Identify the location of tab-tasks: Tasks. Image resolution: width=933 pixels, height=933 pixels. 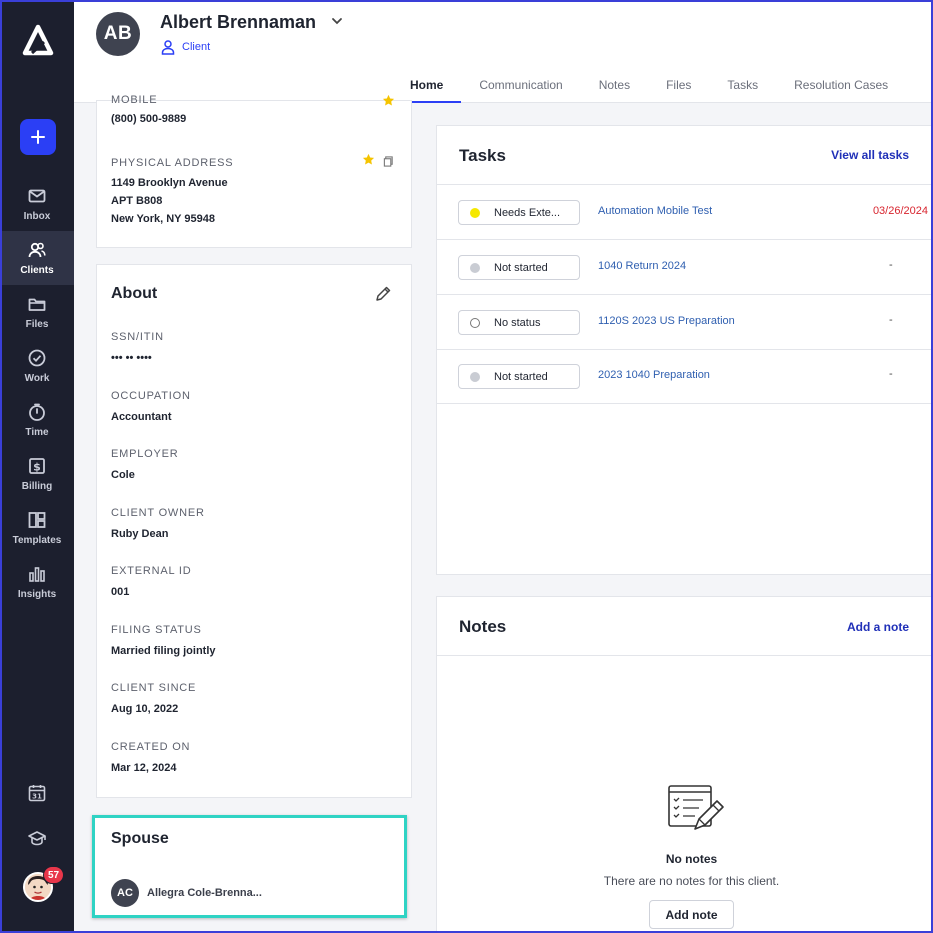
(742, 89).